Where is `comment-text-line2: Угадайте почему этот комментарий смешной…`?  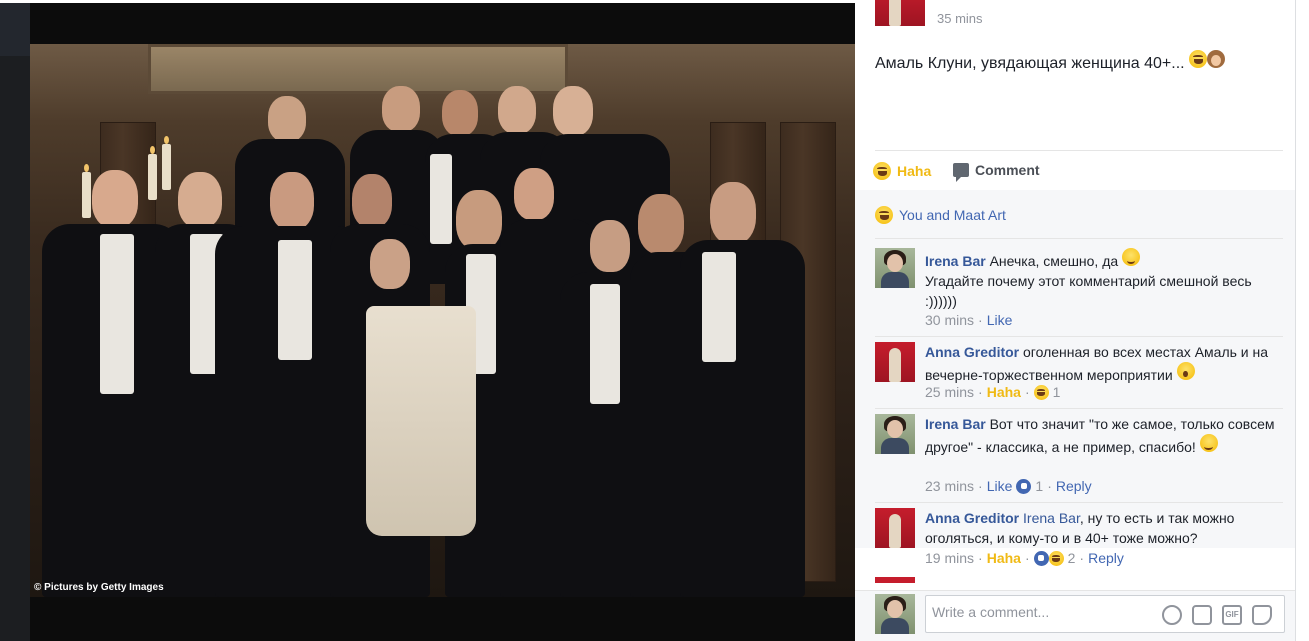
comment-text-line2: Угадайте почему этот комментарий смешной… is located at coordinates (1088, 291).